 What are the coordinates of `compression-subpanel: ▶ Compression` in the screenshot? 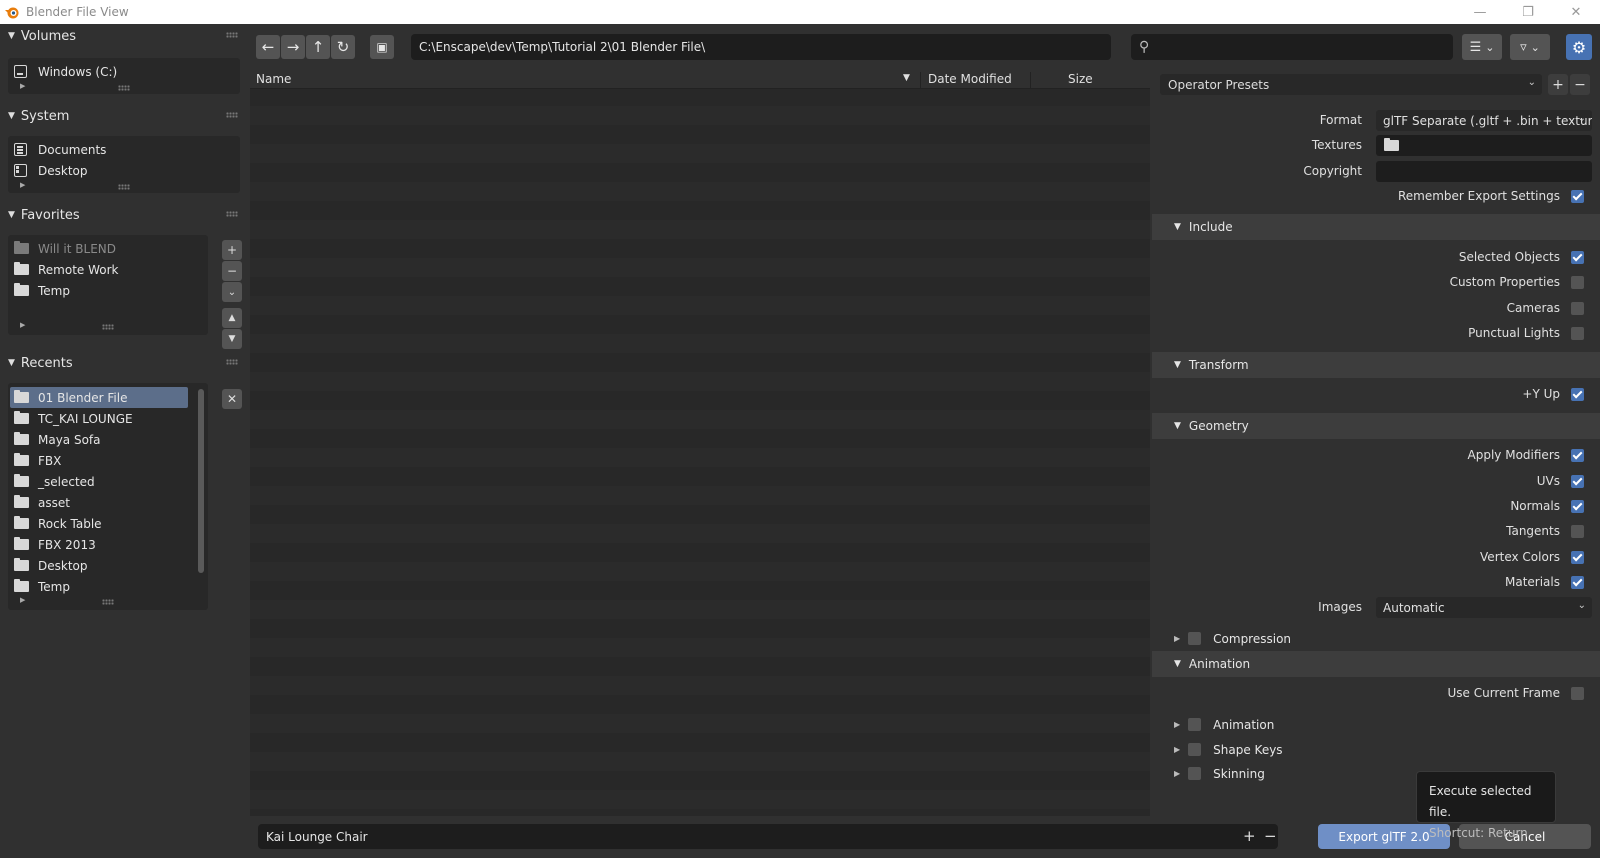 It's located at (1376, 638).